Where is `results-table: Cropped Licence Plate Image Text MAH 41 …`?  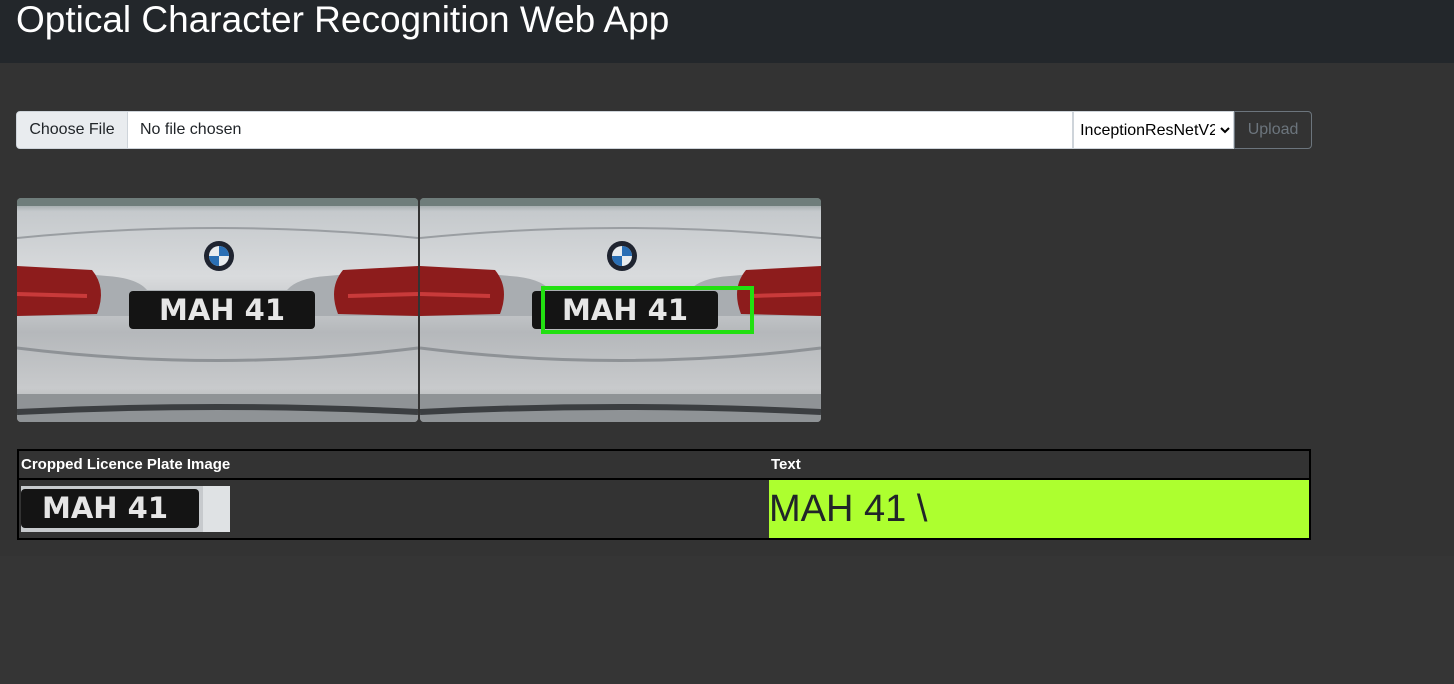
results-table: Cropped Licence Plate Image Text MAH 41 … is located at coordinates (664, 494).